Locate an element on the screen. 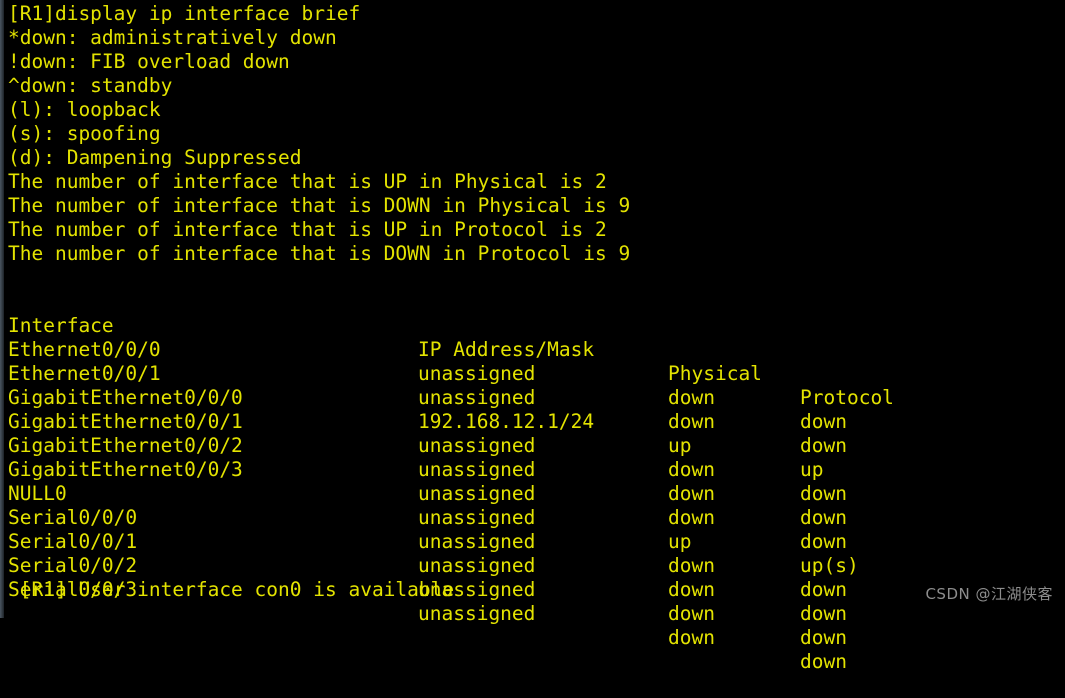 The width and height of the screenshot is (1065, 698). cell-interface: Serial0/0/3 is located at coordinates (73, 589).